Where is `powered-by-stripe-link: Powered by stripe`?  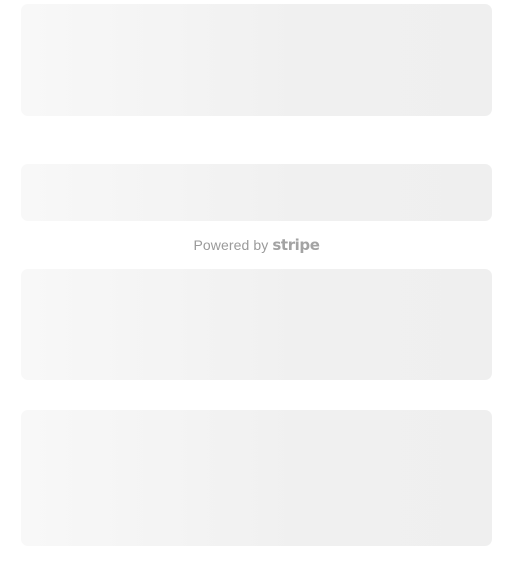 powered-by-stripe-link: Powered by stripe is located at coordinates (256, 245).